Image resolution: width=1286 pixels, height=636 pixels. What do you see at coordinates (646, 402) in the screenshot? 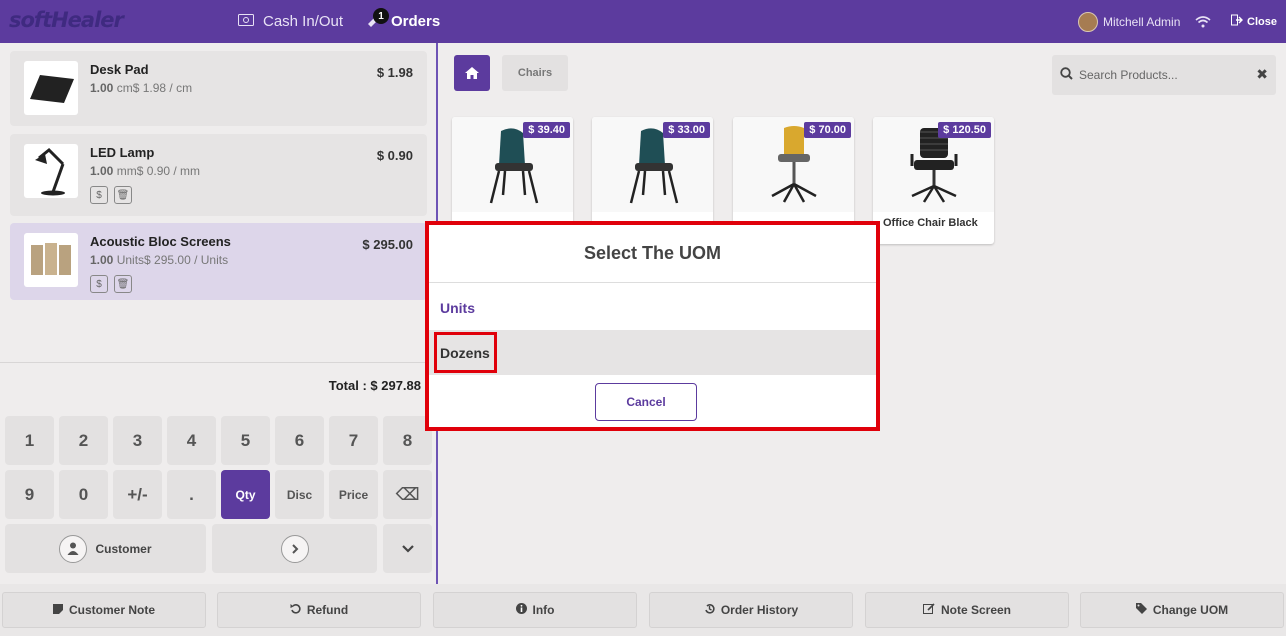
I see `cancel-button: Cancel` at bounding box center [646, 402].